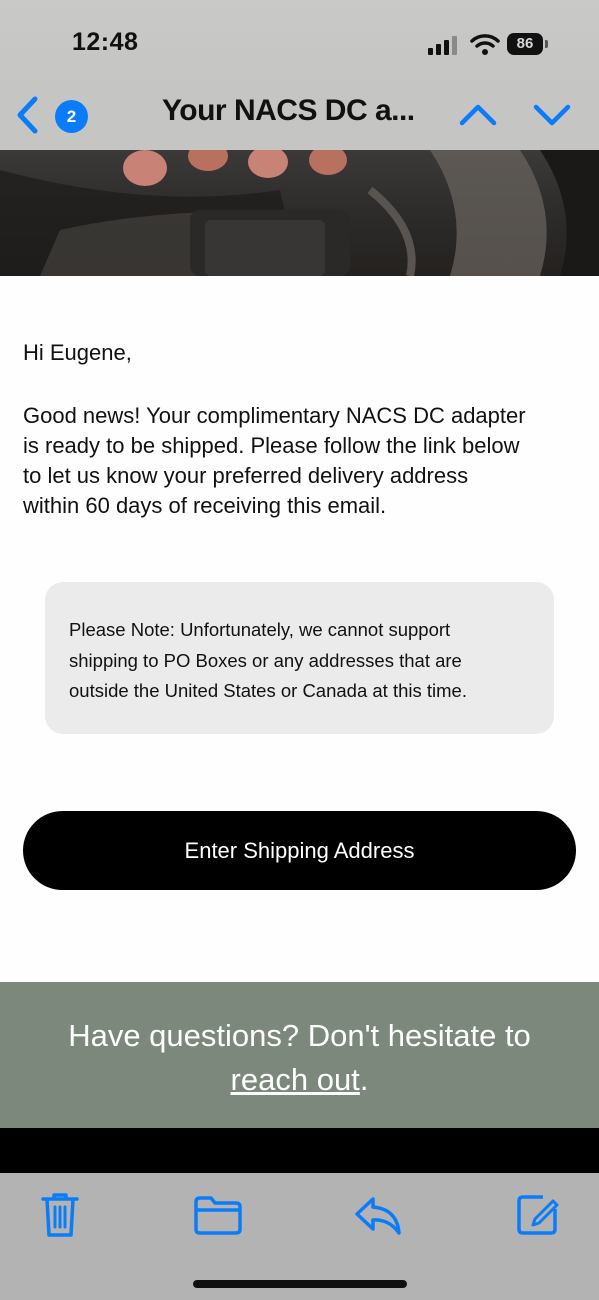  Describe the element at coordinates (525, 44) in the screenshot. I see `battery-icon: 86` at that location.